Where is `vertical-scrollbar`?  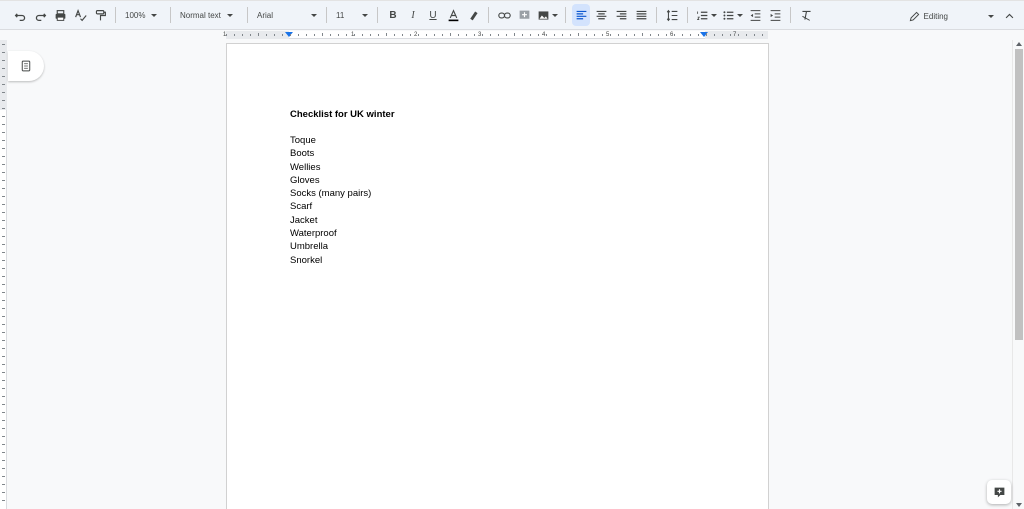 vertical-scrollbar is located at coordinates (1018, 274).